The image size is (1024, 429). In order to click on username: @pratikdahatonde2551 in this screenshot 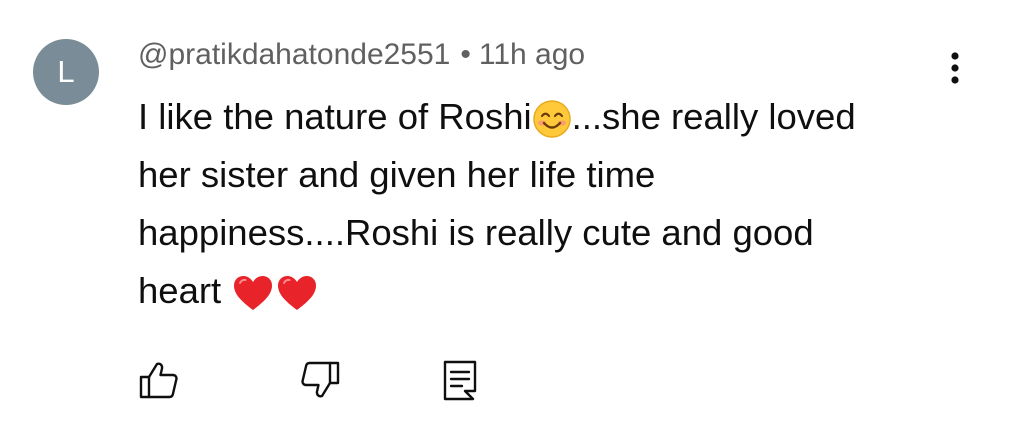, I will do `click(294, 54)`.